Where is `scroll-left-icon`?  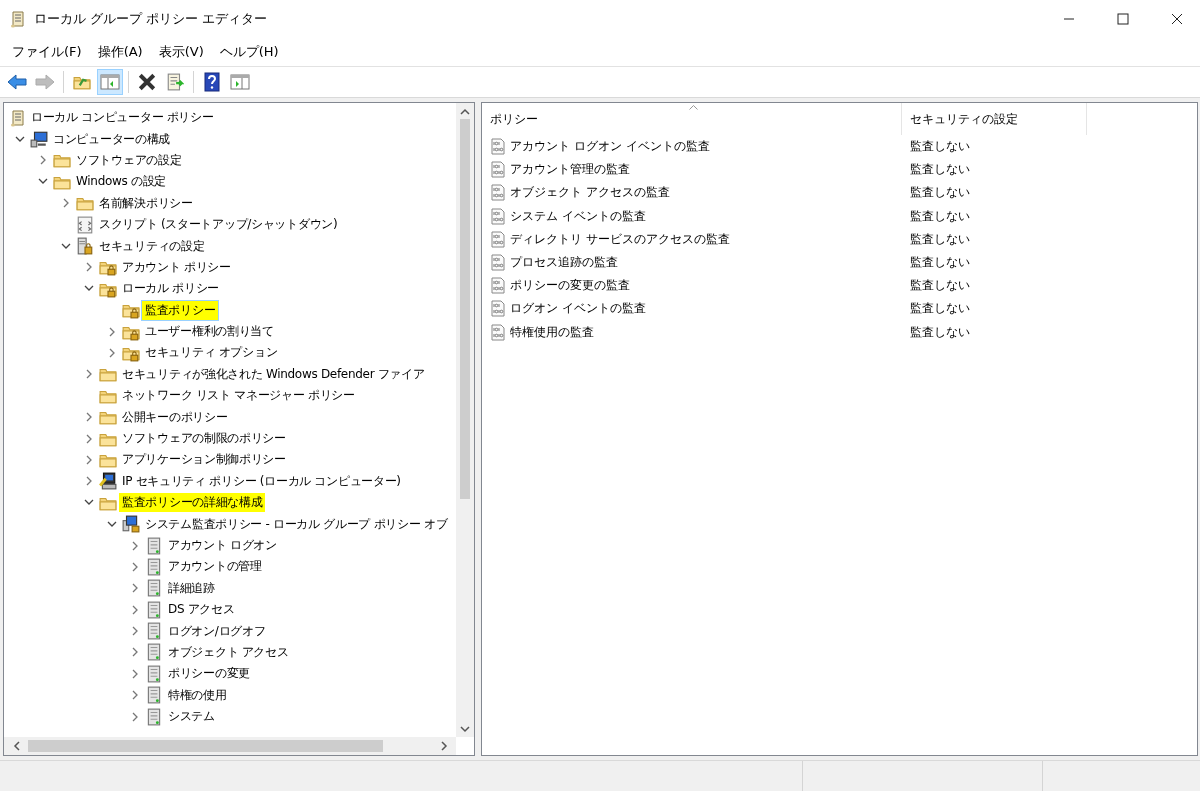
scroll-left-icon is located at coordinates (16, 746).